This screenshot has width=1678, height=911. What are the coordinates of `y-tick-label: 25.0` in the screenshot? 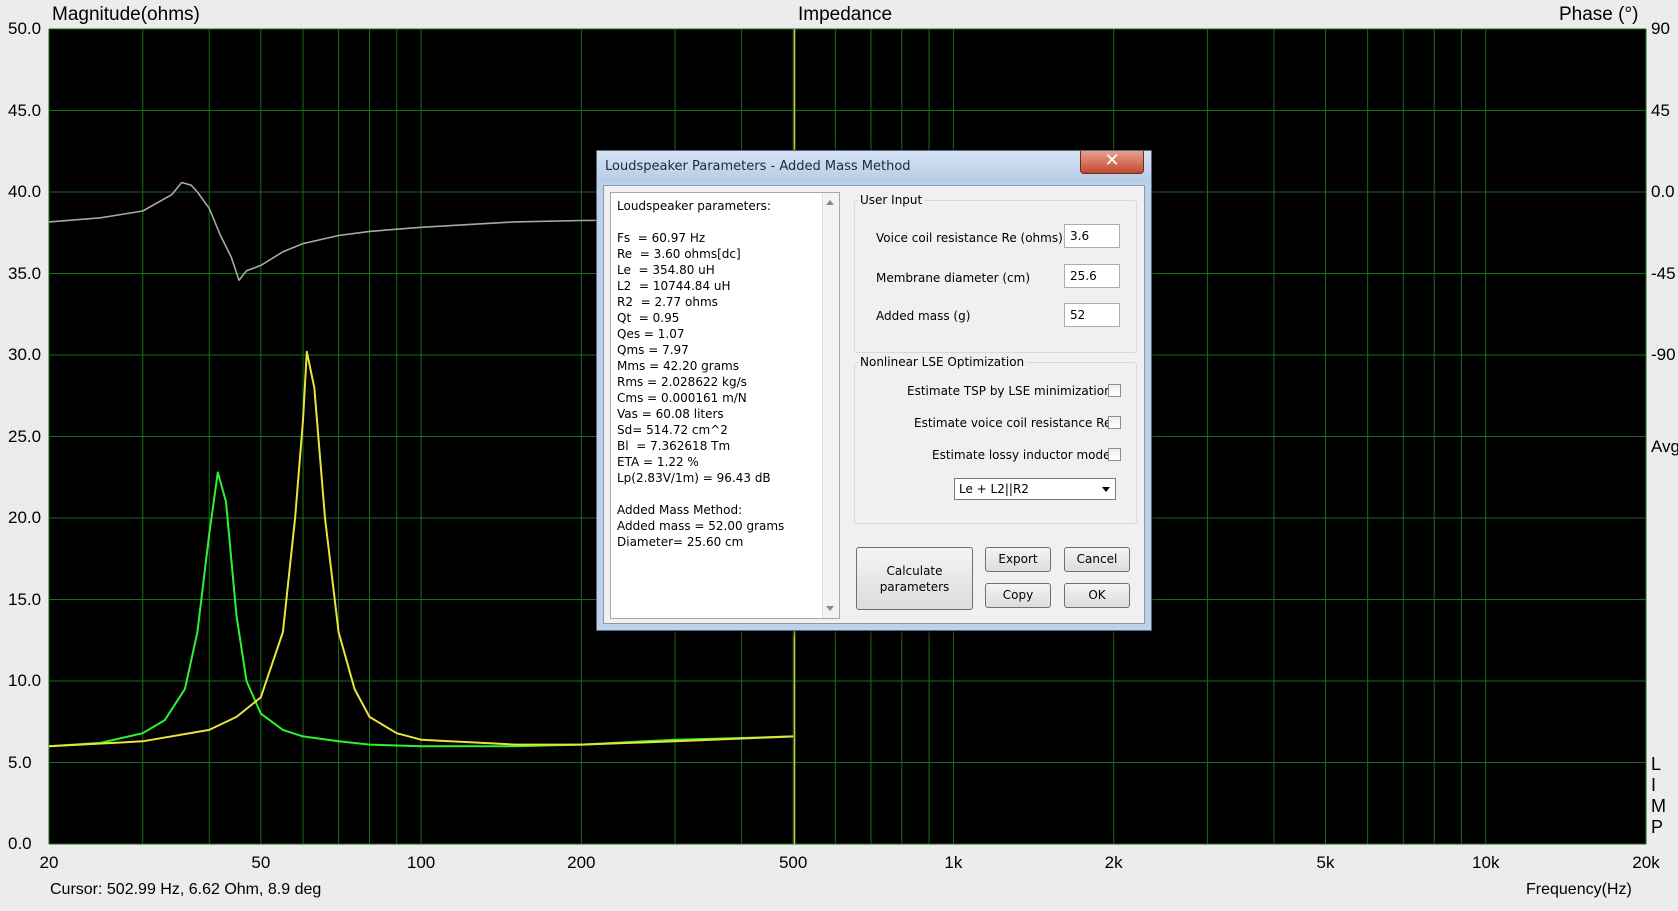 It's located at (25, 436).